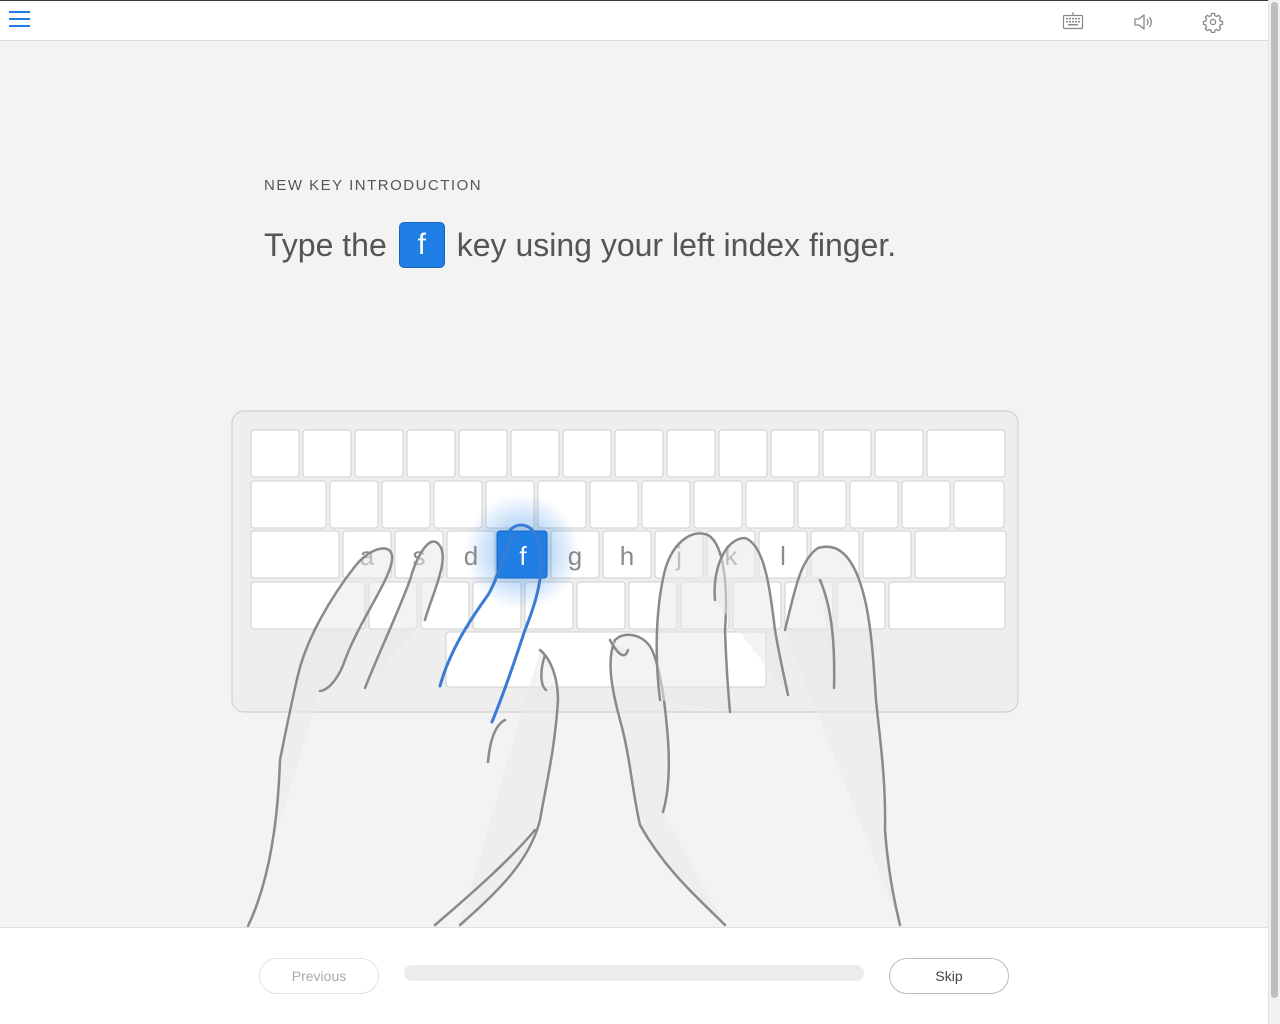  I want to click on key-backslash, so click(979, 504).